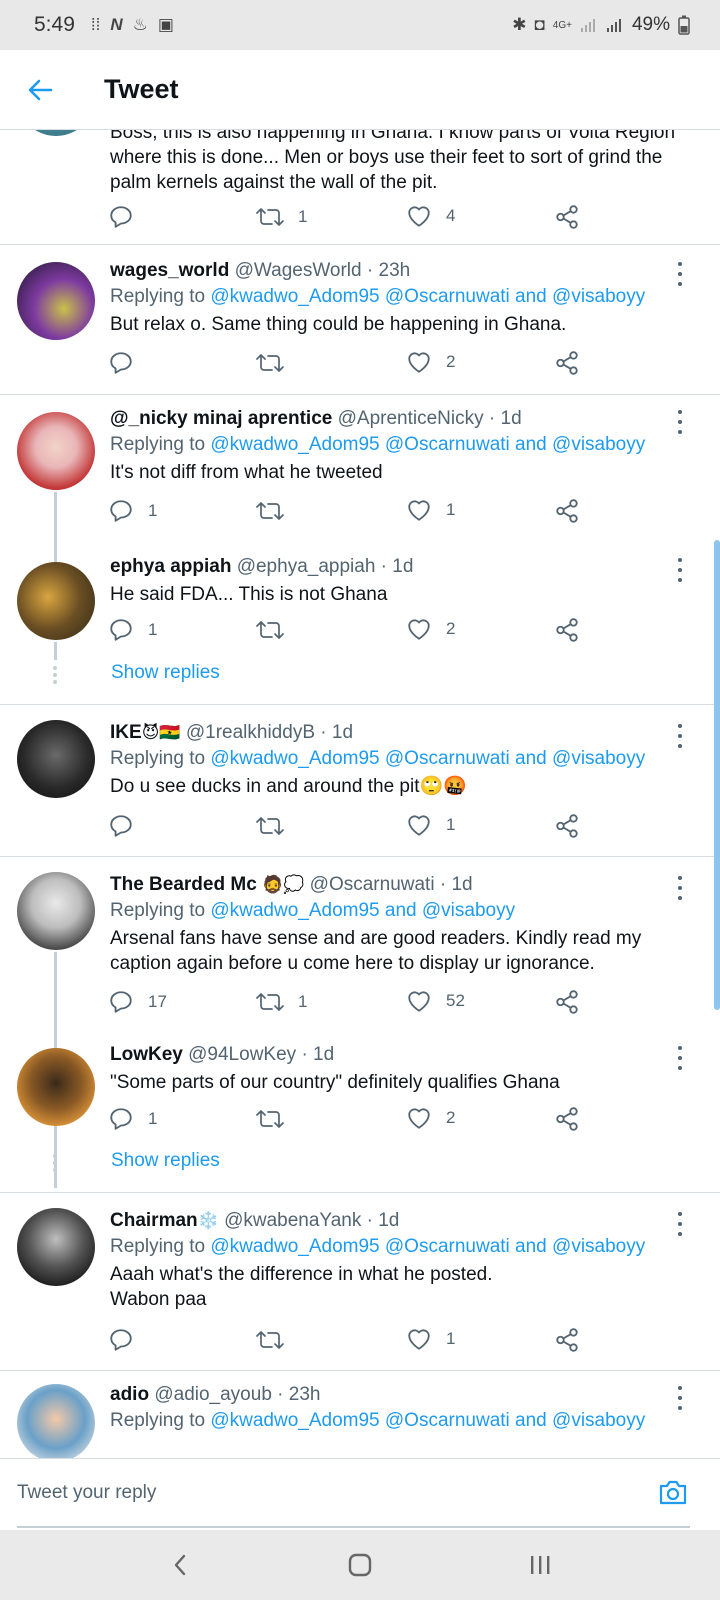 The width and height of the screenshot is (720, 1600). Describe the element at coordinates (180, 1565) in the screenshot. I see `nav-back-button` at that location.